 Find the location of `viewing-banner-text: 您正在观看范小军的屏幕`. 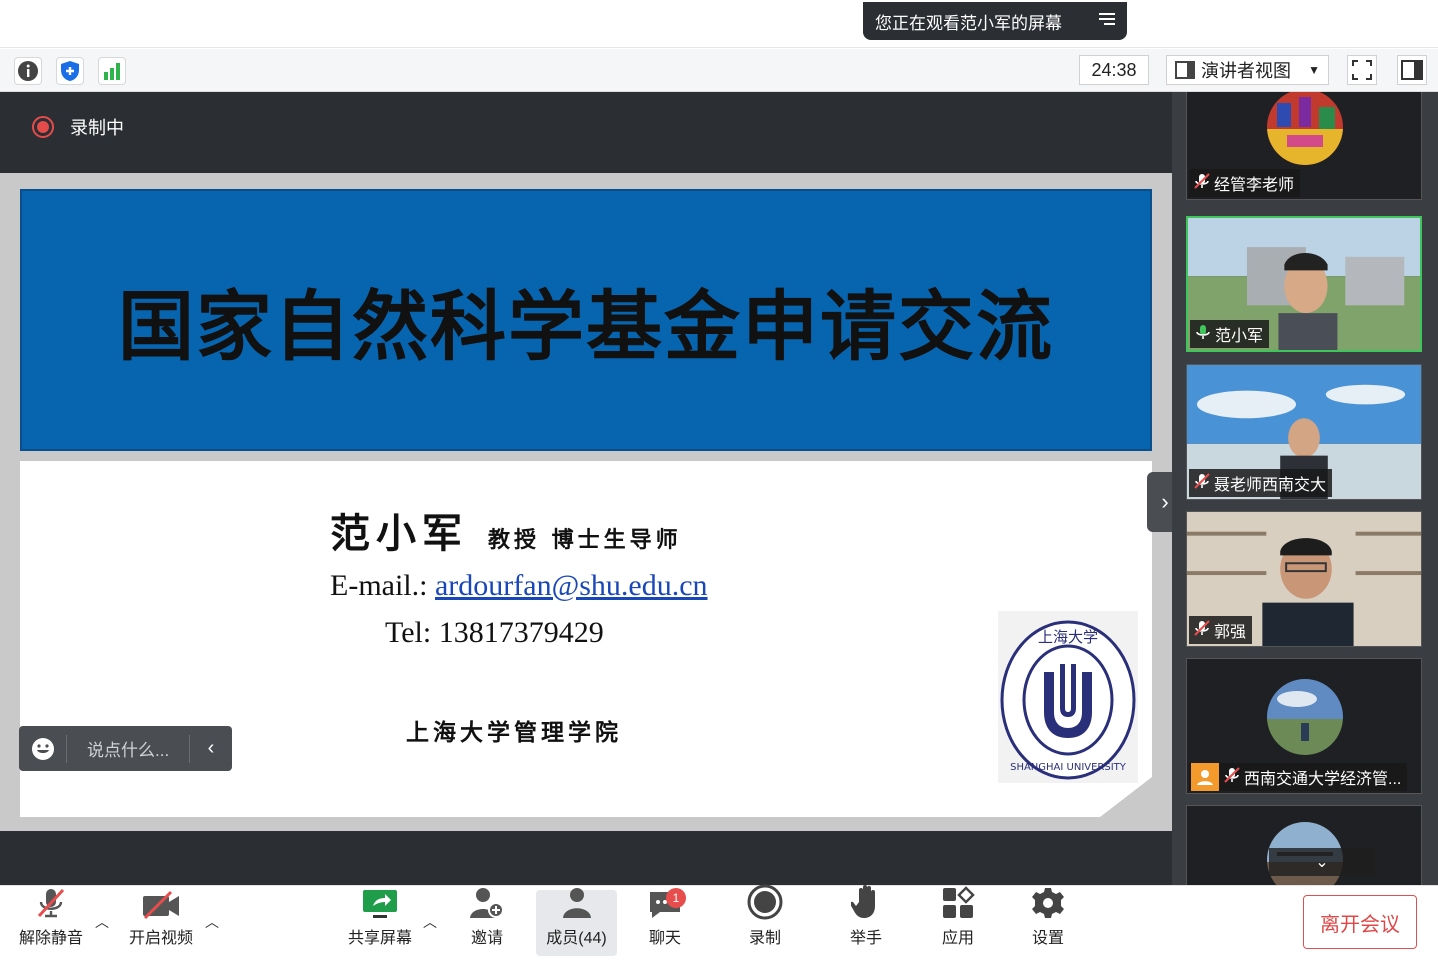

viewing-banner-text: 您正在观看范小军的屏幕 is located at coordinates (968, 23).